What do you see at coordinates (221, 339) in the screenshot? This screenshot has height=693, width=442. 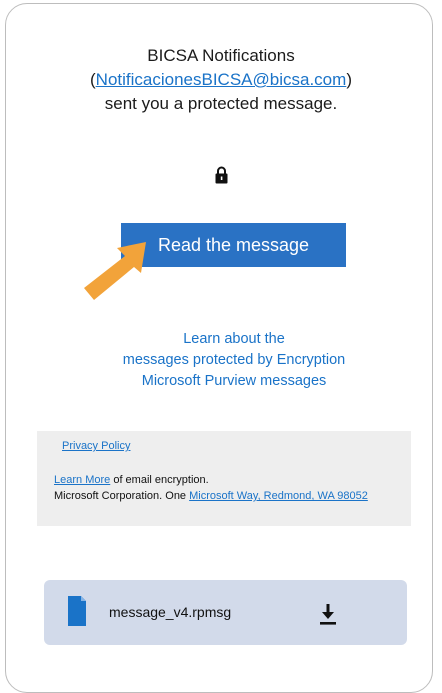 I see `learn-link-1: Learn about the` at bounding box center [221, 339].